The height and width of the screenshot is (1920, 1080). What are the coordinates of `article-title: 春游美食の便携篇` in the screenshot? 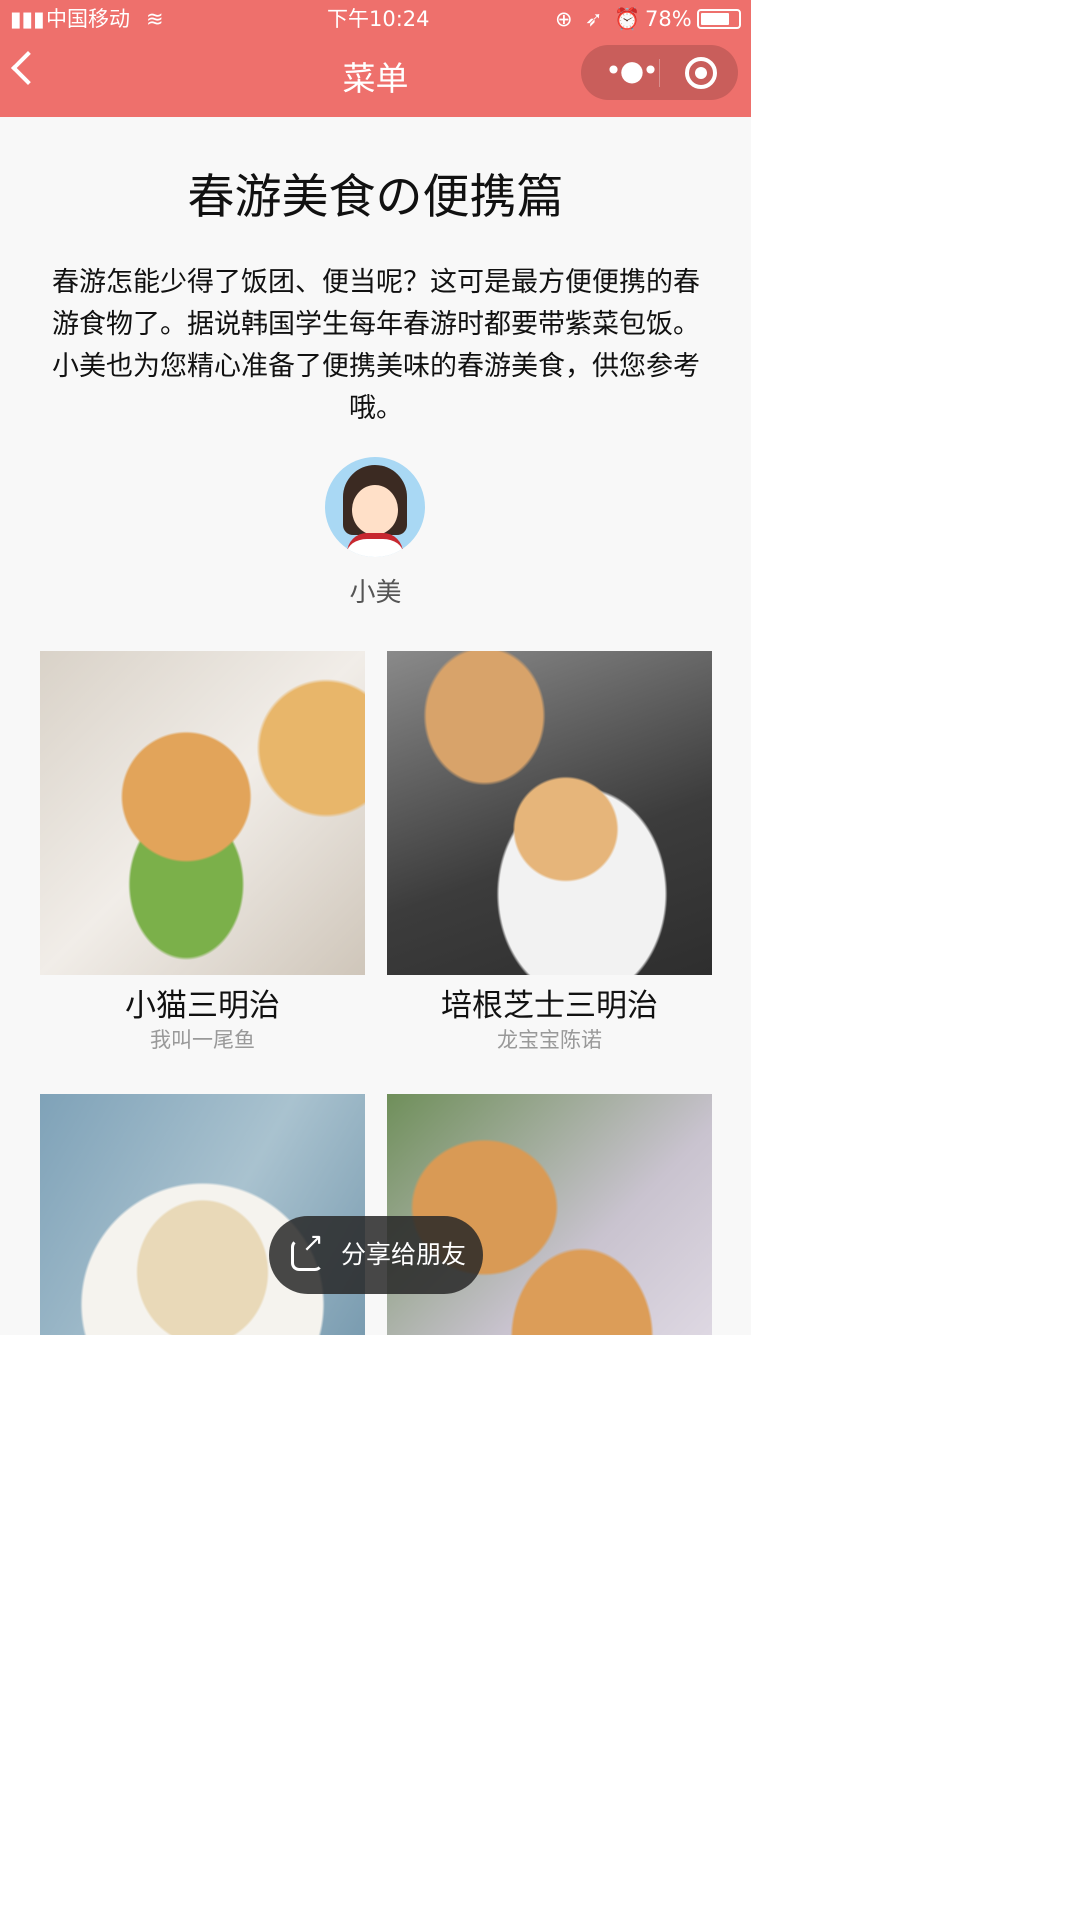 It's located at (375, 197).